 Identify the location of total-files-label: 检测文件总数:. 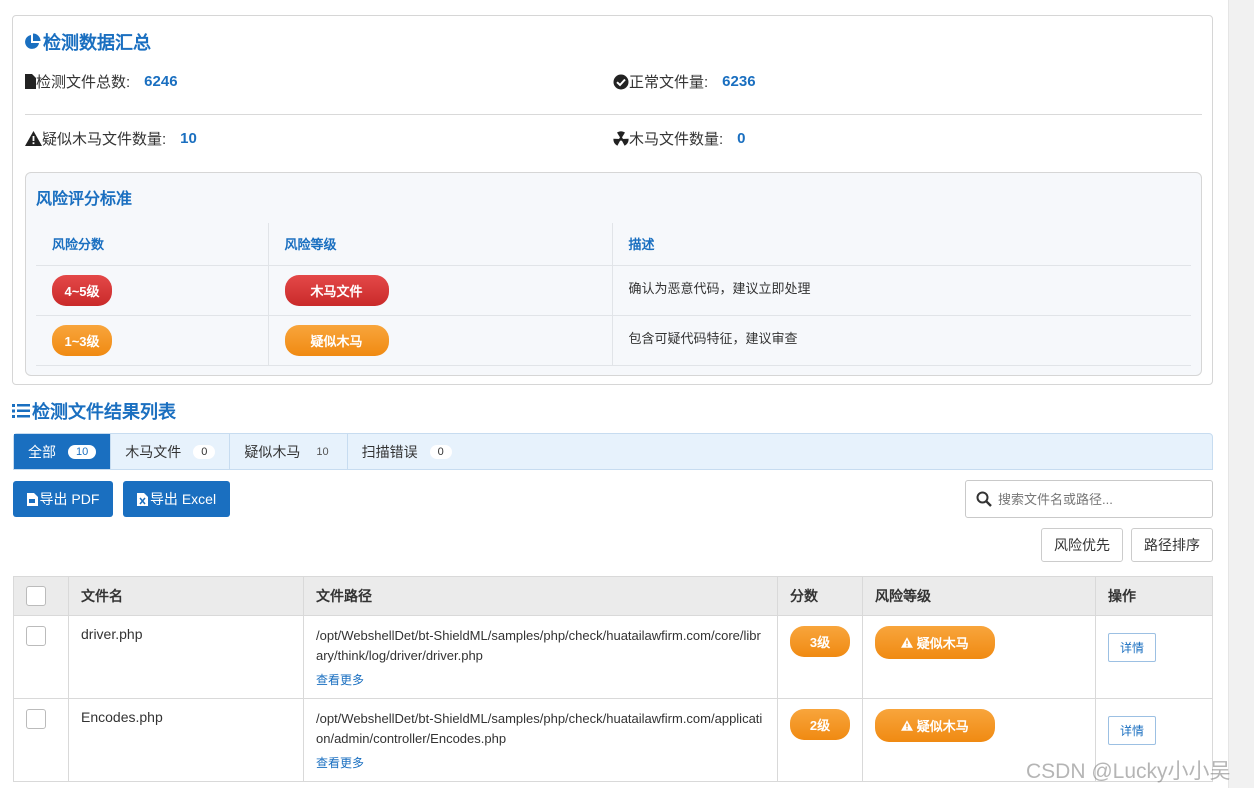
(83, 82).